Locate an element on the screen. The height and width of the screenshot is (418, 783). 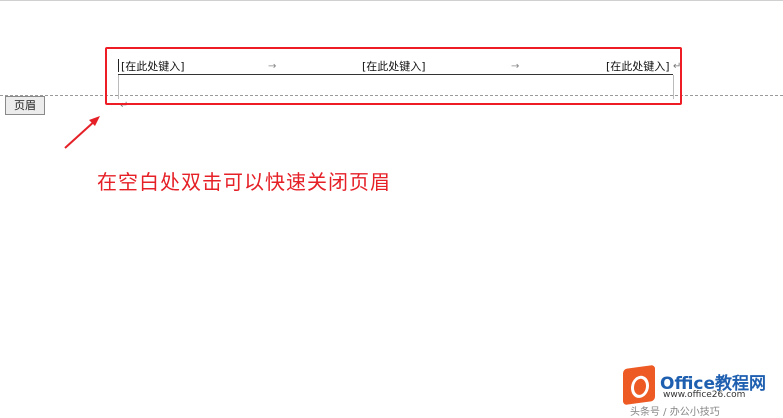
annotation-arrow-icon is located at coordinates (82, 132).